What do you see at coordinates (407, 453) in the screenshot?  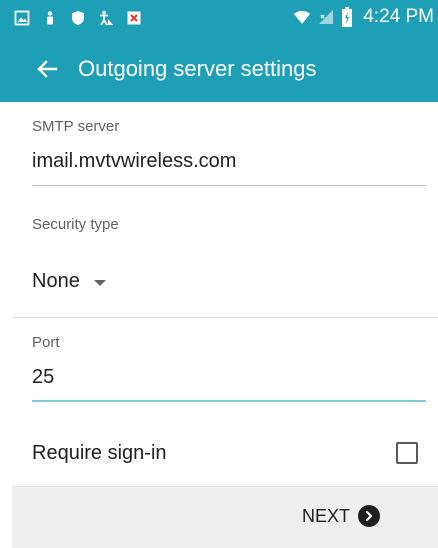 I see `require-signin-checkbox` at bounding box center [407, 453].